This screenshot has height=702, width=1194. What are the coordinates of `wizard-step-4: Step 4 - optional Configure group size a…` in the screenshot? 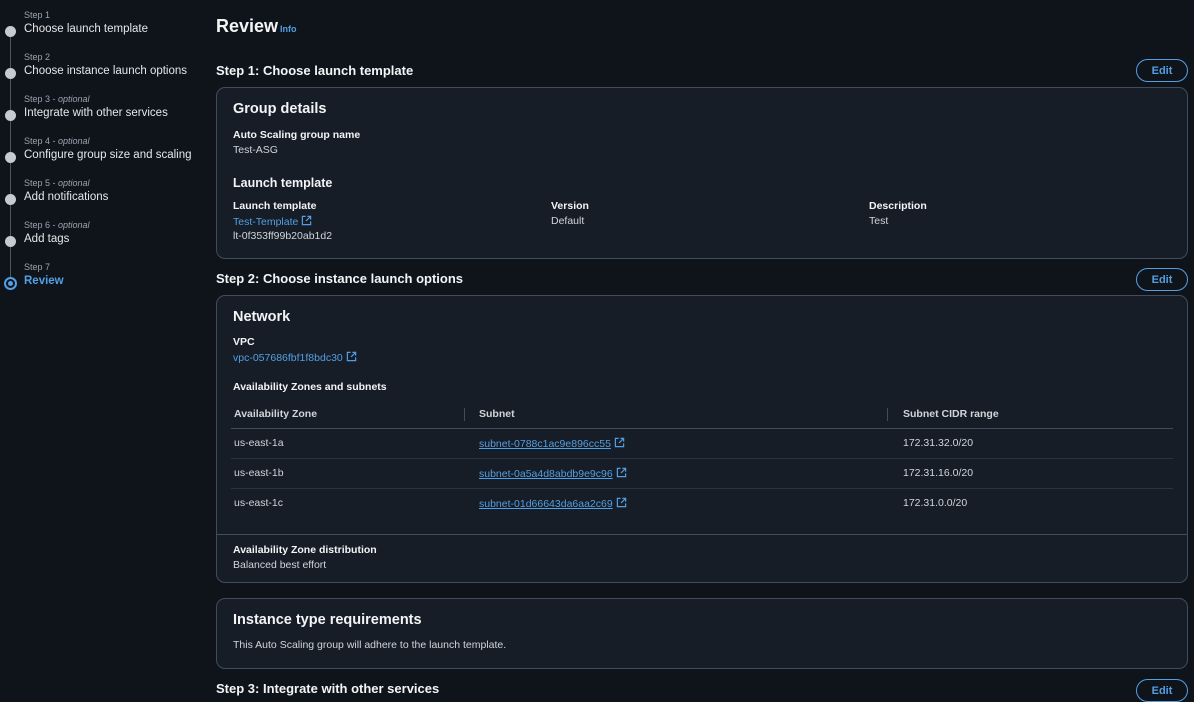 It's located at (100, 154).